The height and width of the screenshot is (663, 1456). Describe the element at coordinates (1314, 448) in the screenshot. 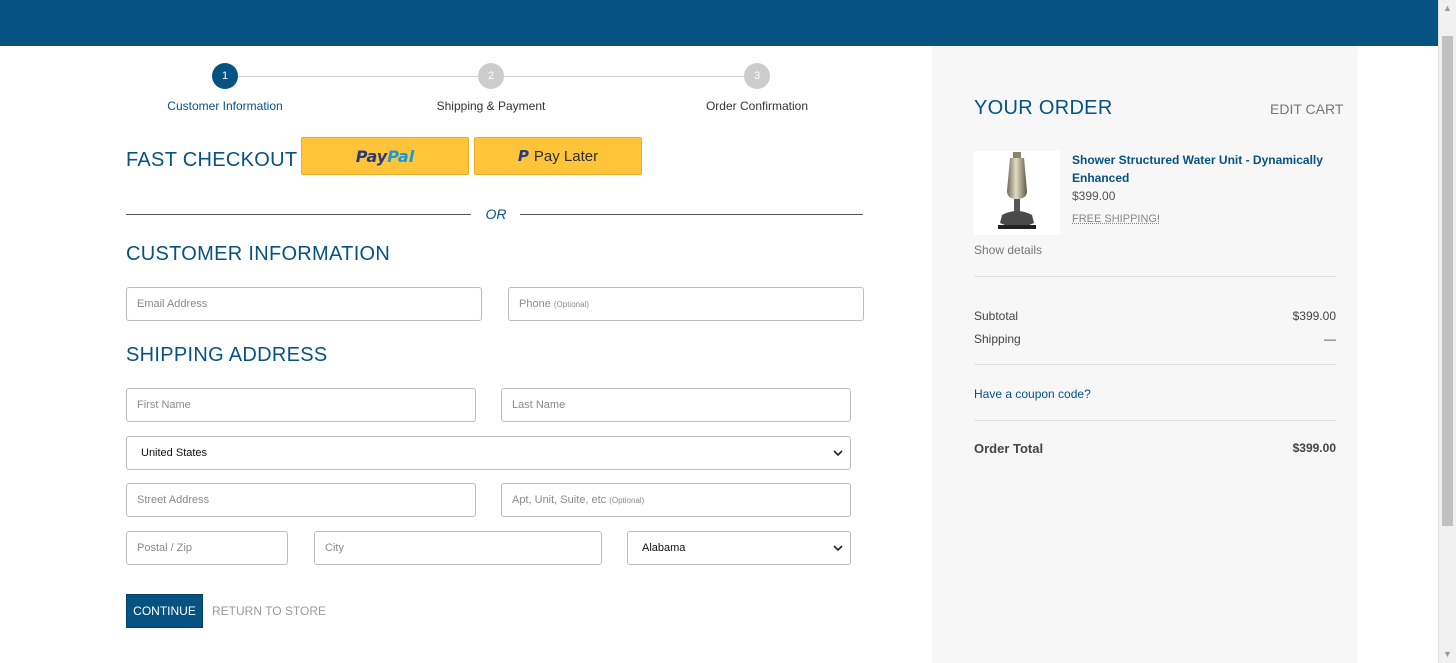

I see `order-total-value: $399.00` at that location.